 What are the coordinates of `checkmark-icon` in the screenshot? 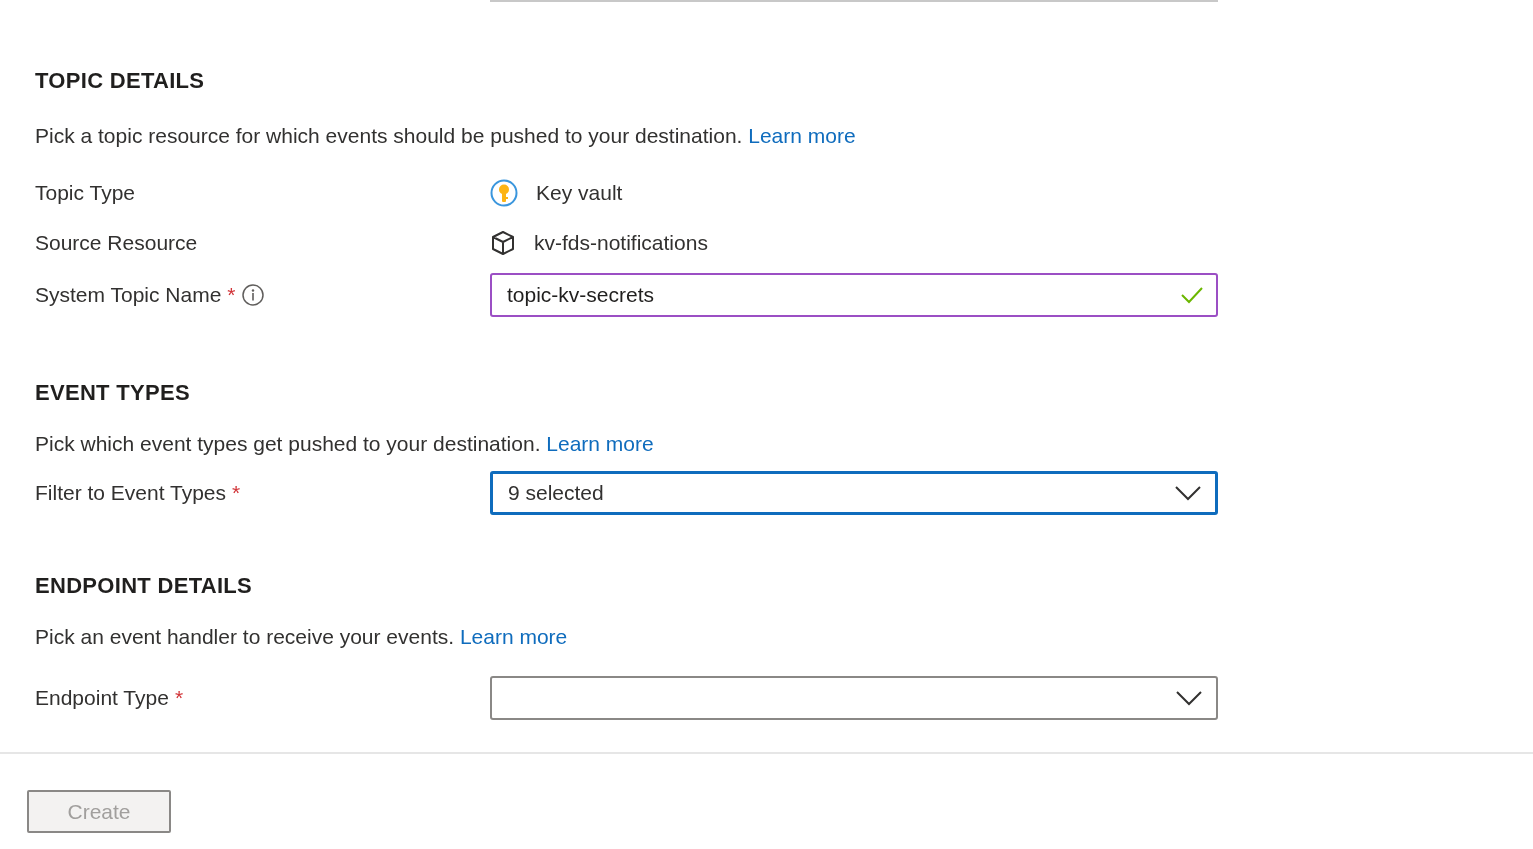 It's located at (1192, 294).